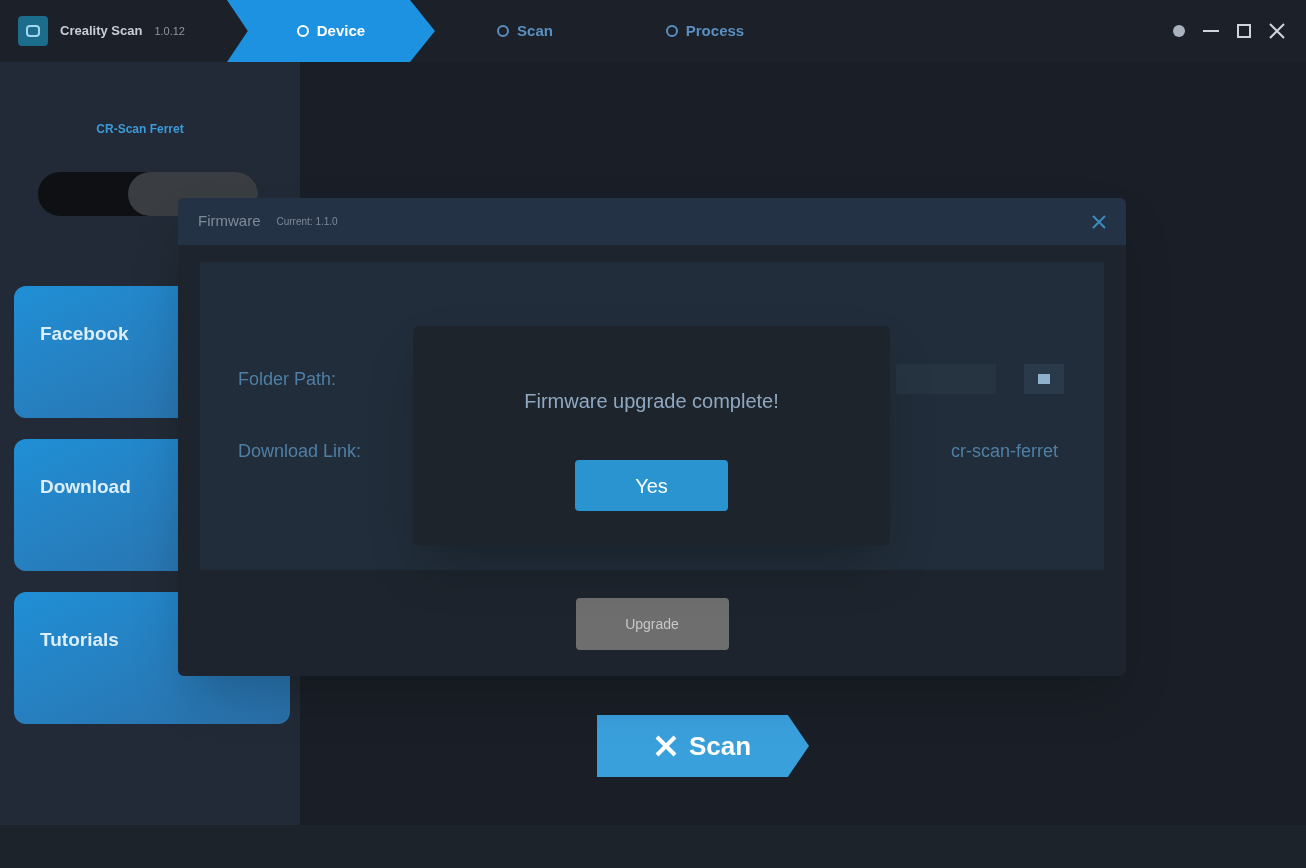 The height and width of the screenshot is (868, 1306). I want to click on scan-icon, so click(665, 746).